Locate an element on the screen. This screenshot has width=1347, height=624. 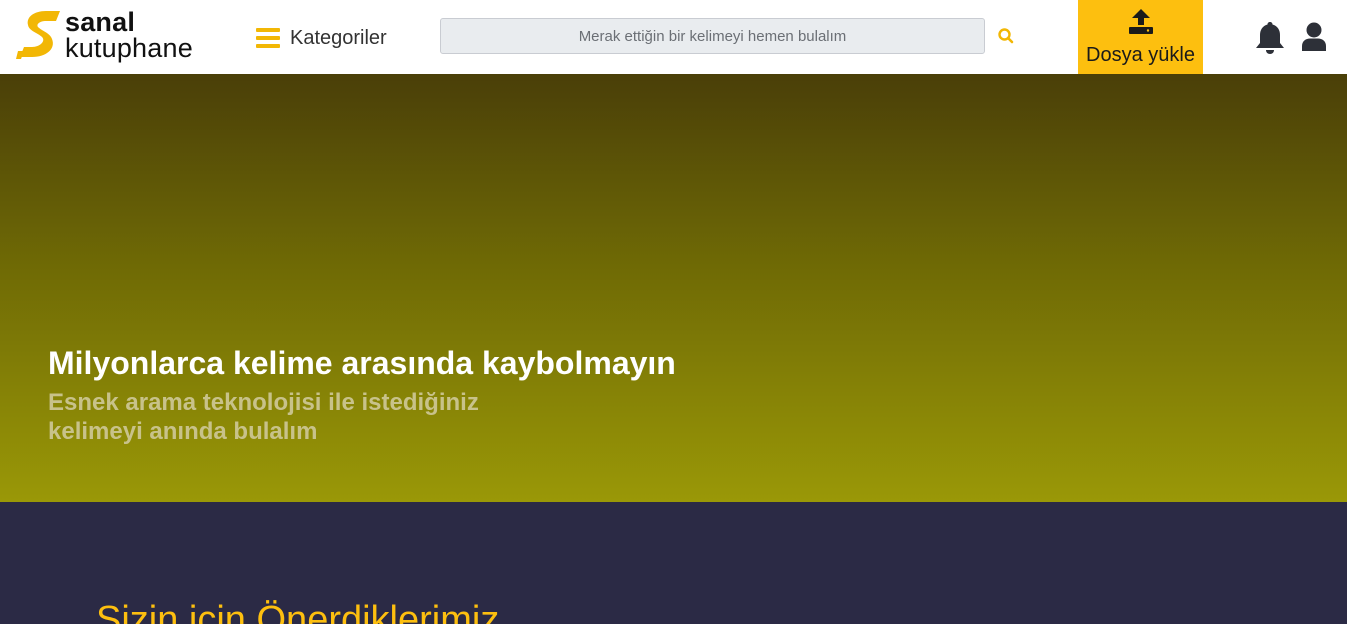
site-logo: sanal kutuphane is located at coordinates (116, 36).